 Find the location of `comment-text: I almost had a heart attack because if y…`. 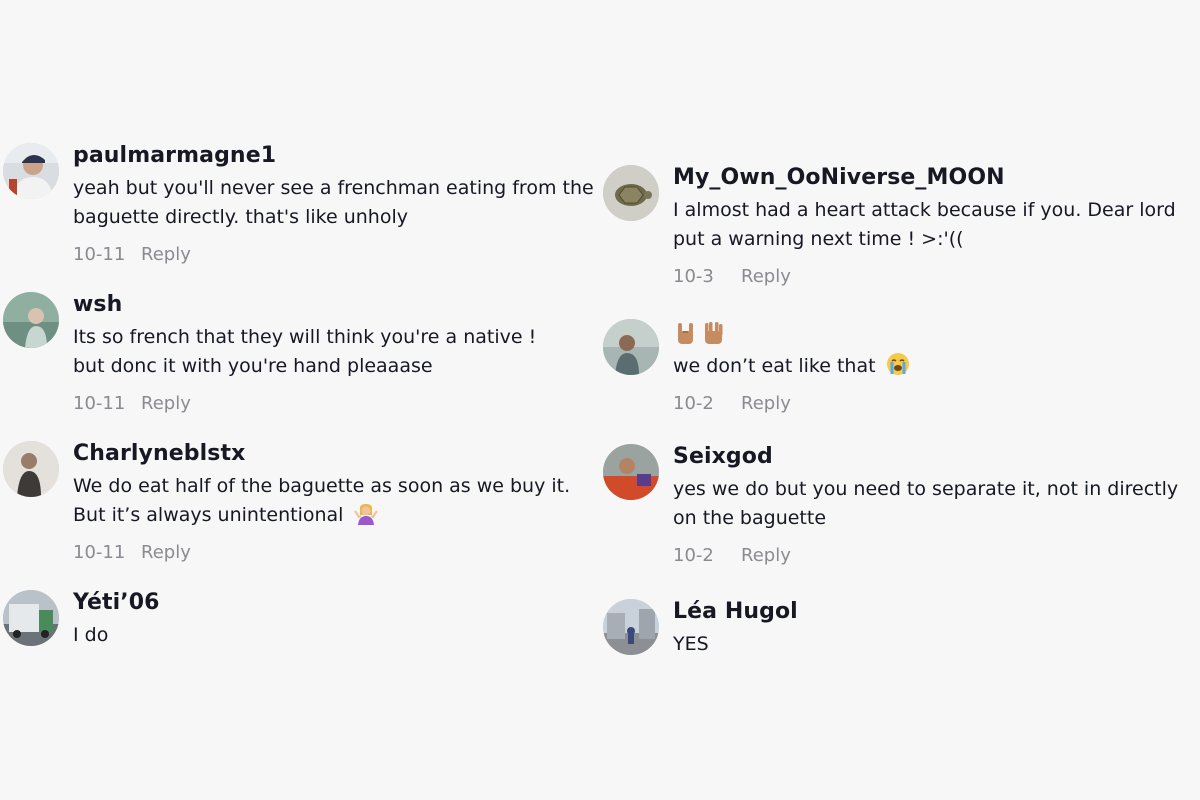

comment-text: I almost had a heart attack because if y… is located at coordinates (930, 225).